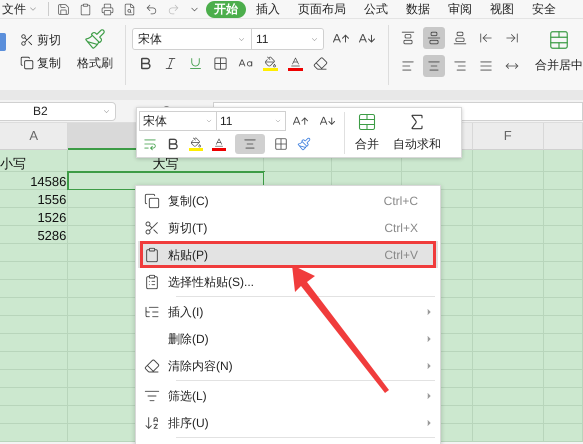 The height and width of the screenshot is (444, 583). I want to click on cell-text: 1556, so click(51, 200).